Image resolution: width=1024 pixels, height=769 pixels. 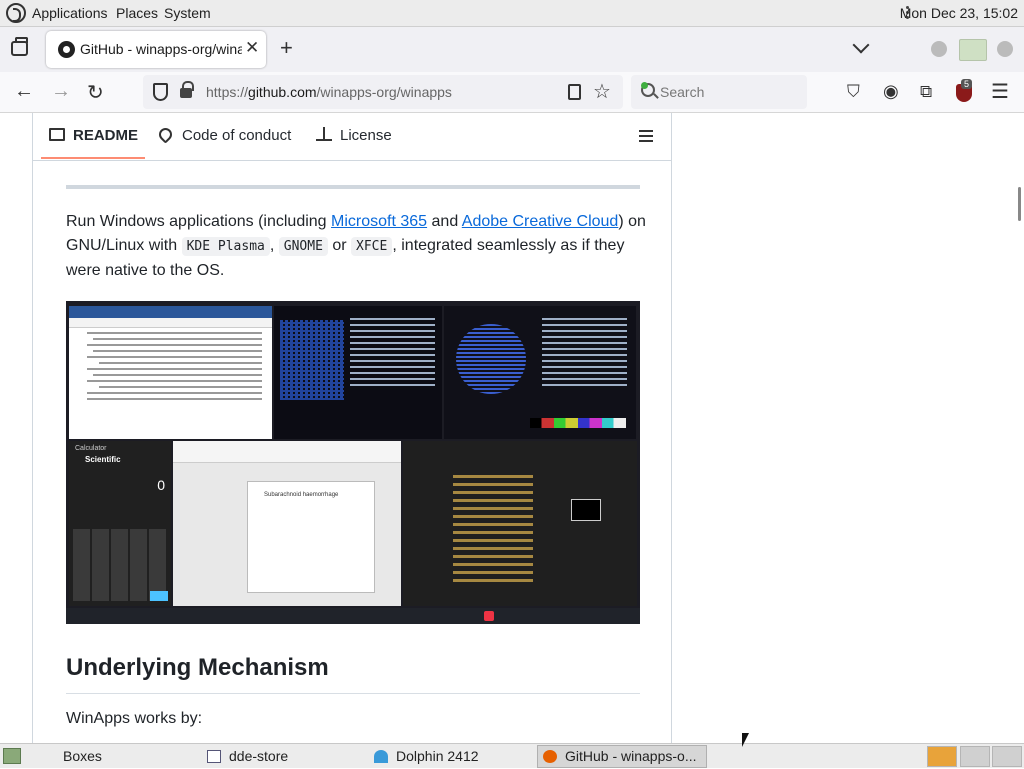 I want to click on file-preview-thumbnail, so click(x=586, y=510).